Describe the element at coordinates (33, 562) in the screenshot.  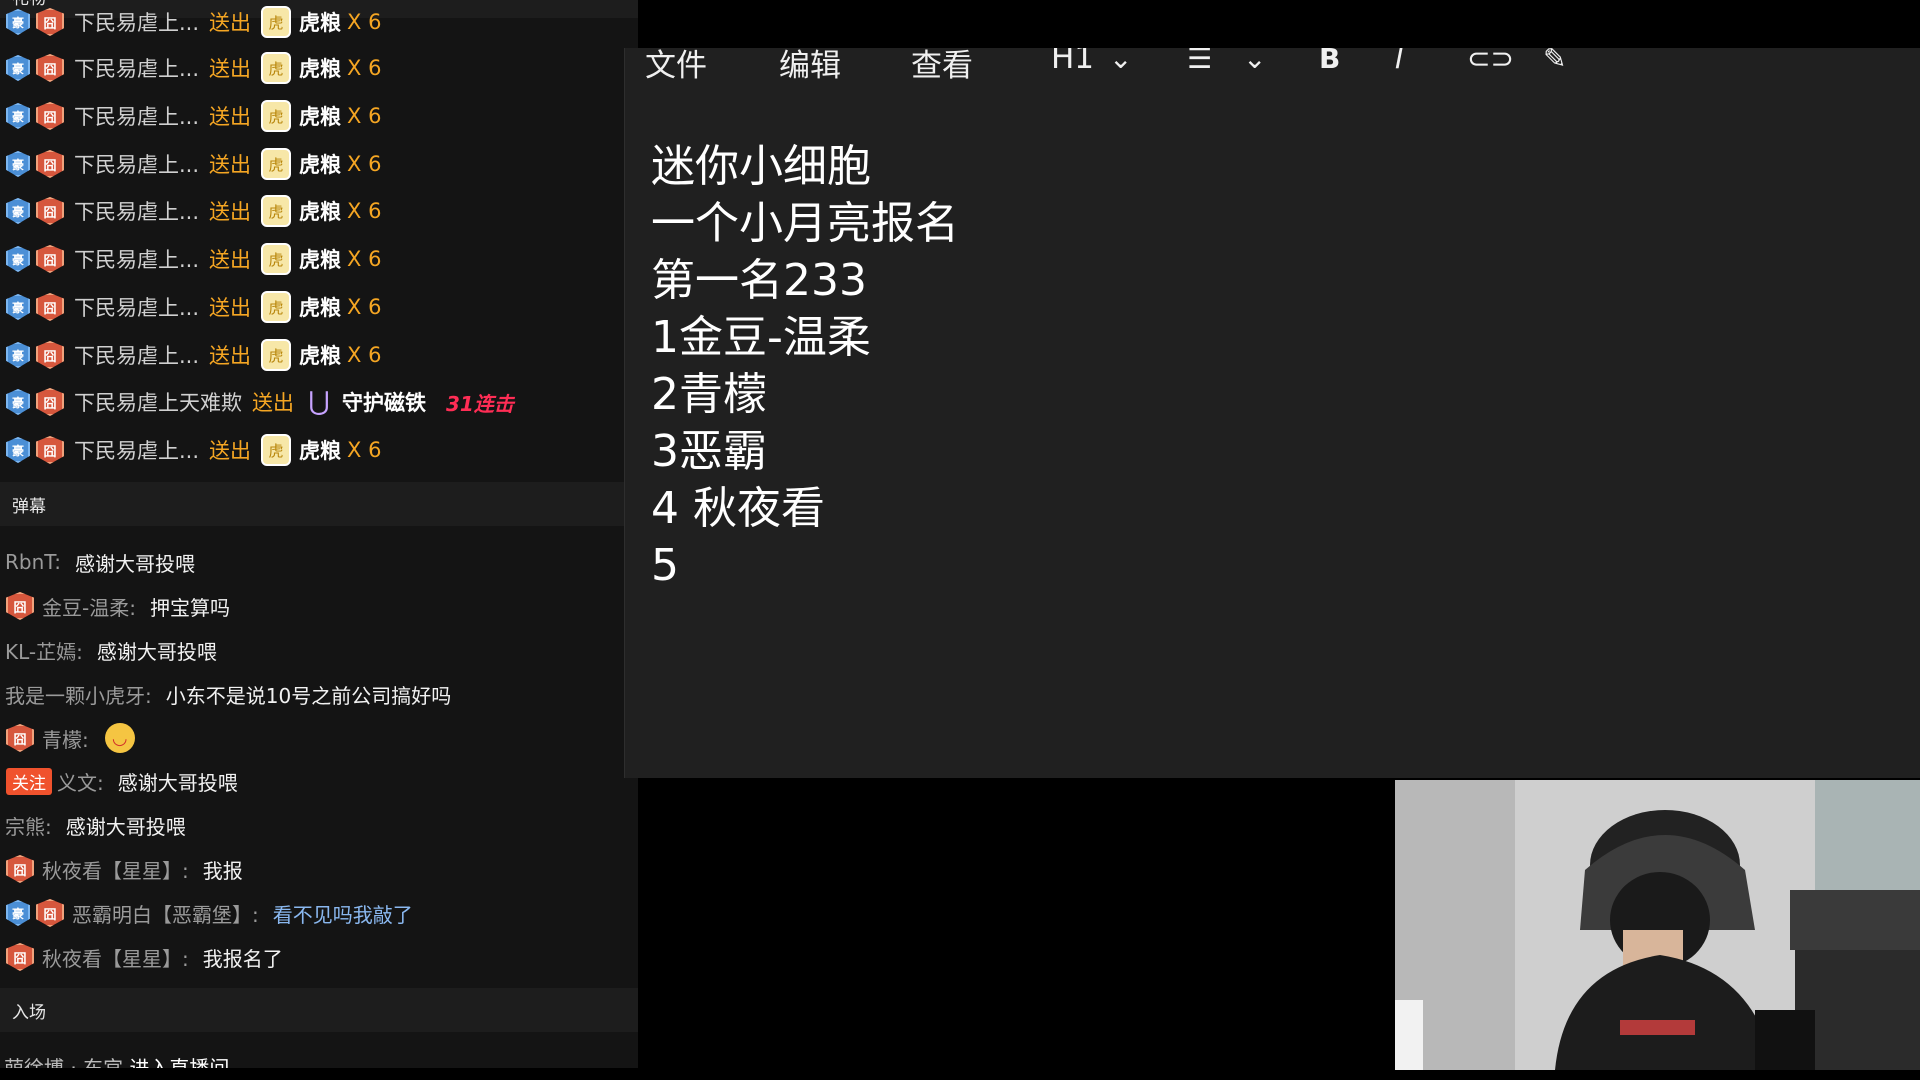
I see `chat-username: RbnT:` at that location.